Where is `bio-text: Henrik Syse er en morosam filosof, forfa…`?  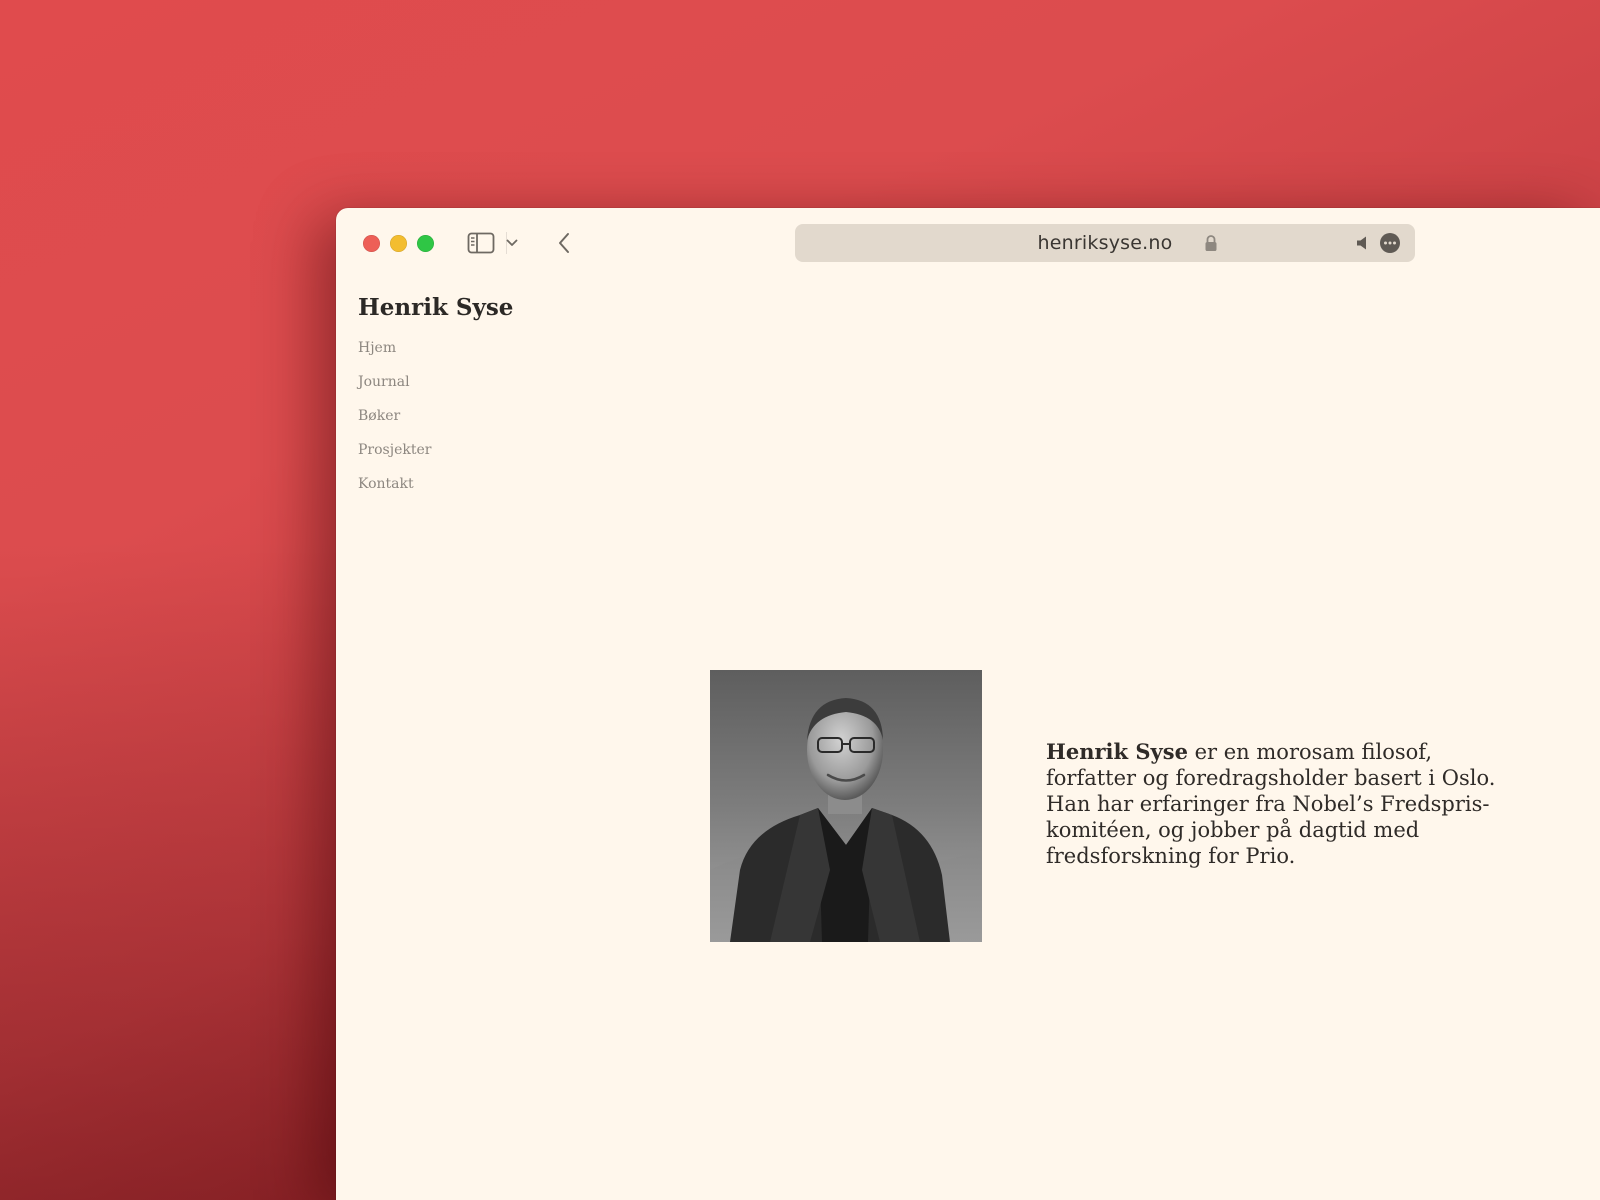 bio-text: Henrik Syse er en morosam filosof, forfa… is located at coordinates (1276, 804).